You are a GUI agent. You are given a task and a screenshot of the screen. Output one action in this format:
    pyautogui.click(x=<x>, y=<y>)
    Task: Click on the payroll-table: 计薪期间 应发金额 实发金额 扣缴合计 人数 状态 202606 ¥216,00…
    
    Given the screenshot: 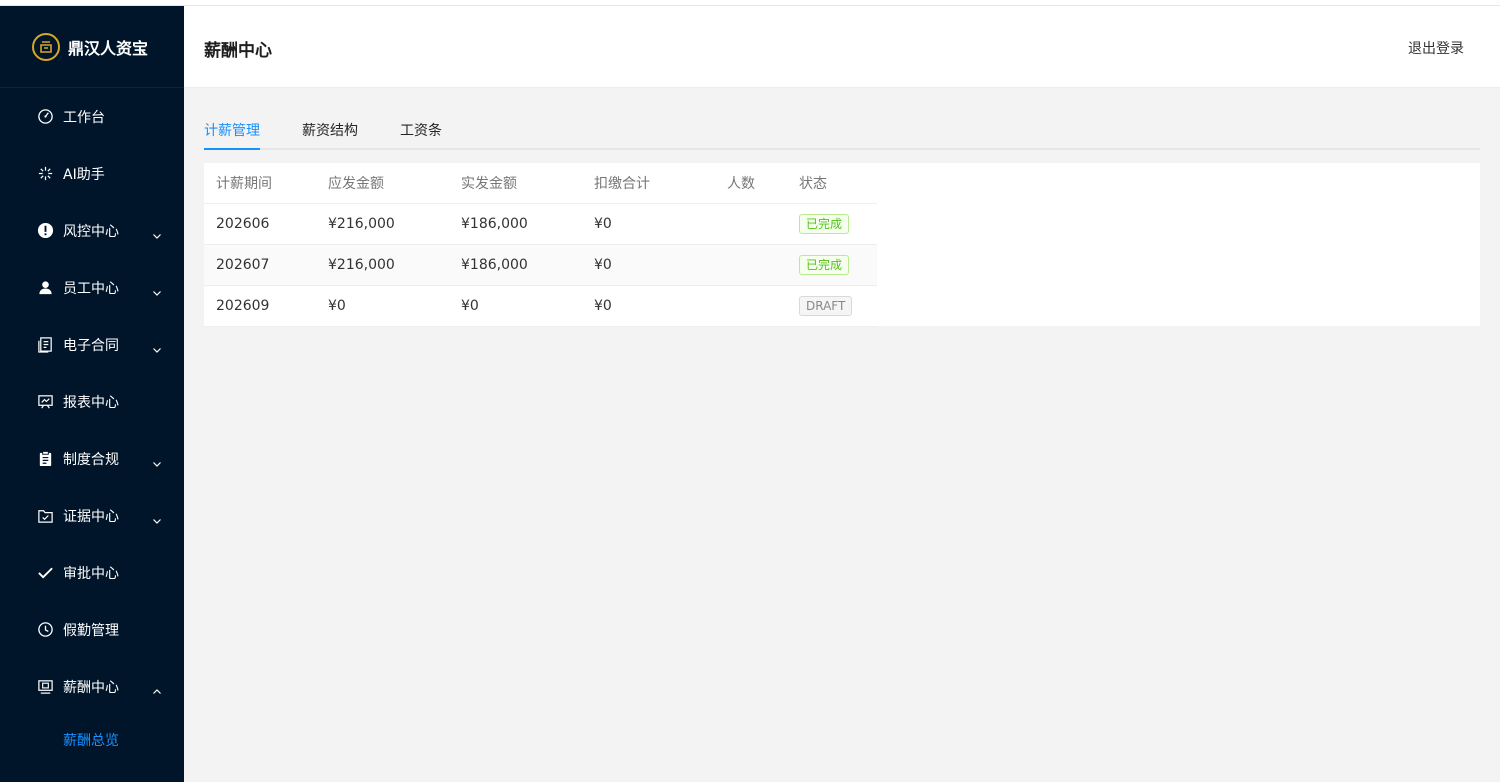 What is the action you would take?
    pyautogui.click(x=540, y=245)
    